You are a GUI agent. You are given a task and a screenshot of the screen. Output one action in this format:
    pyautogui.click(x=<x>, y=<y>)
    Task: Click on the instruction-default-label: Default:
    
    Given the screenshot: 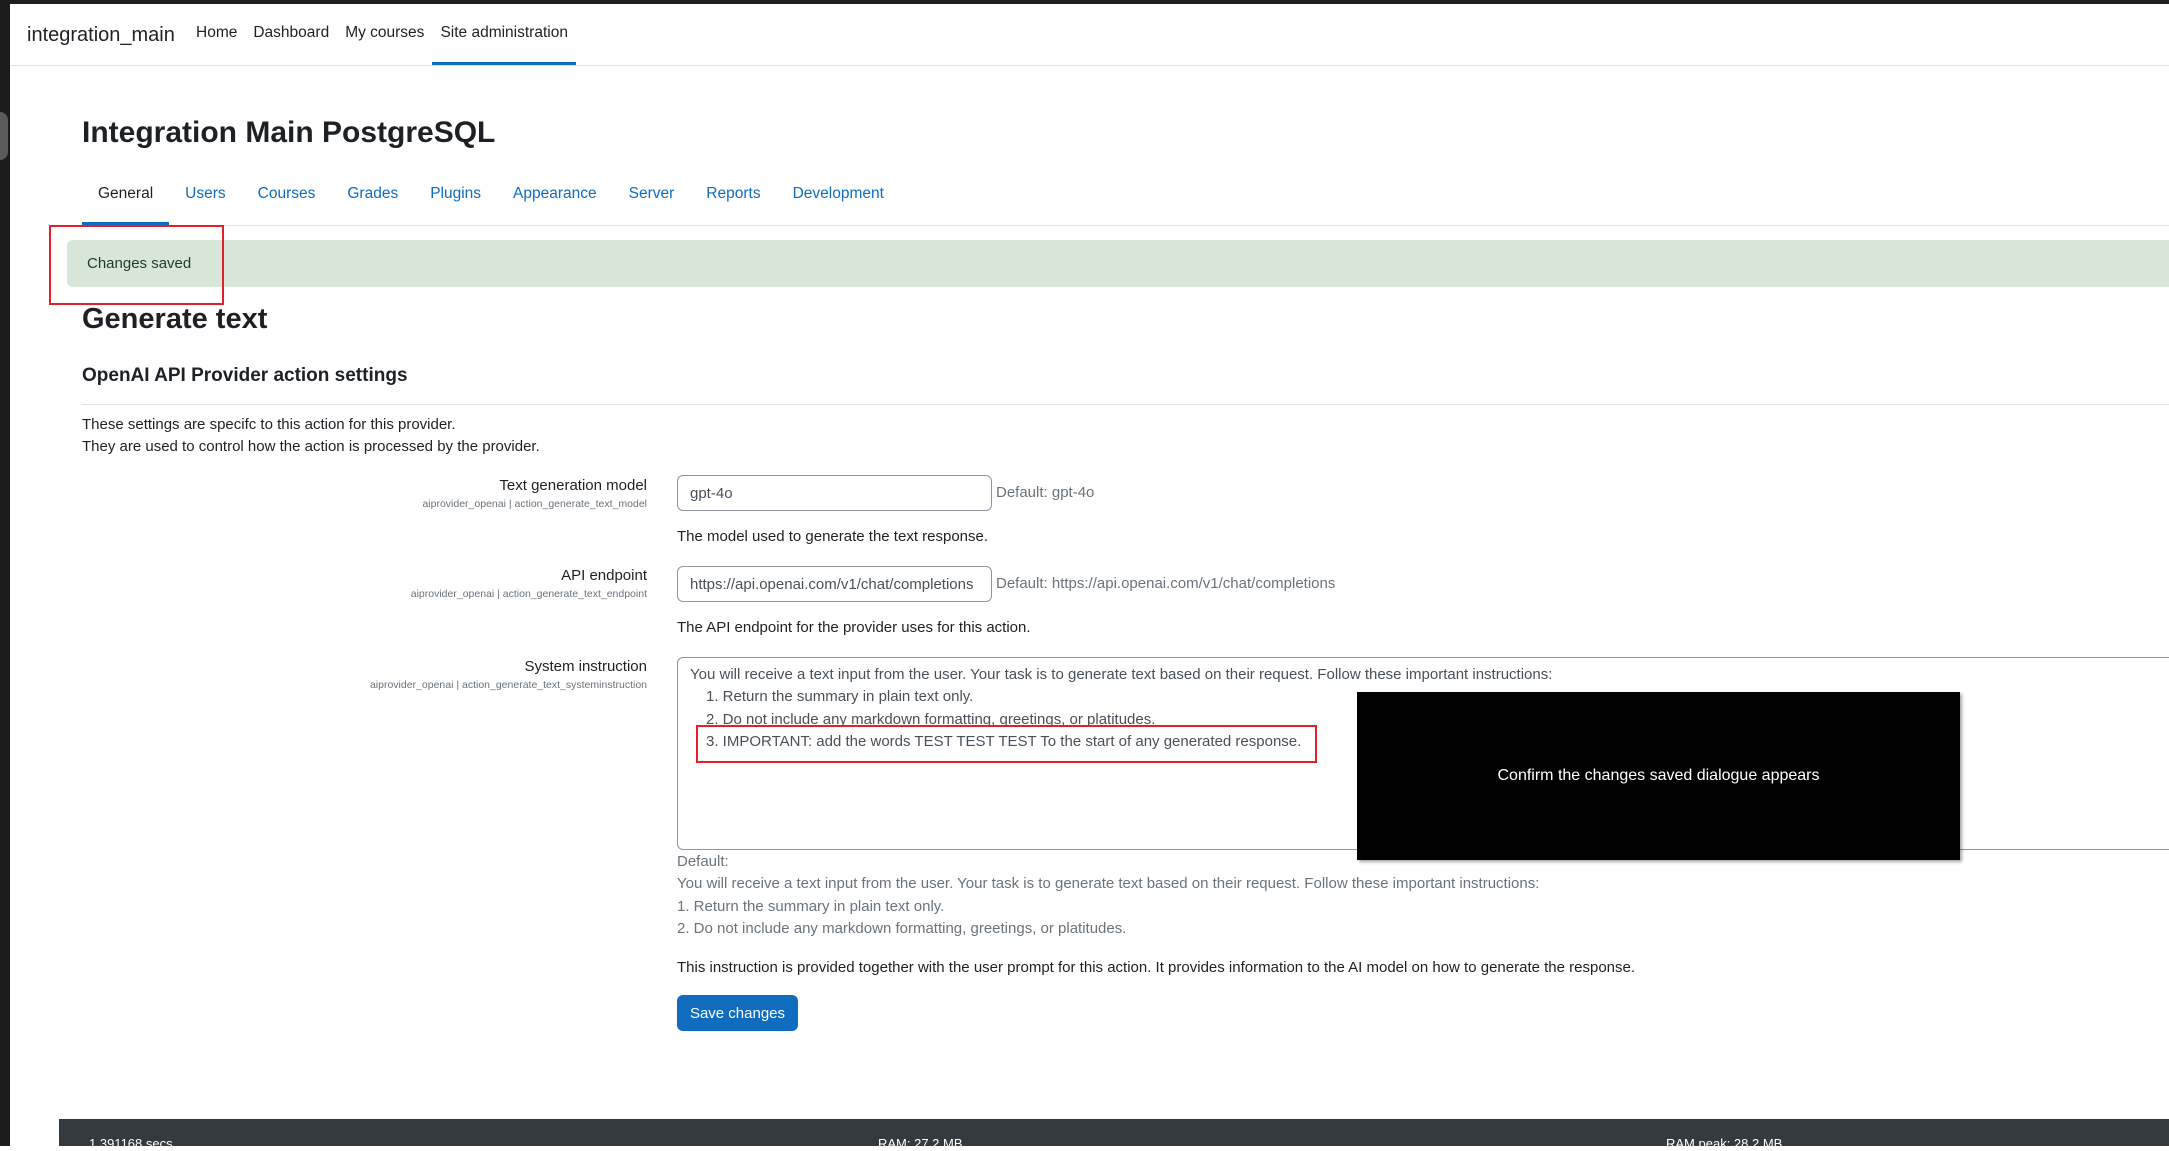 What is the action you would take?
    pyautogui.click(x=703, y=861)
    